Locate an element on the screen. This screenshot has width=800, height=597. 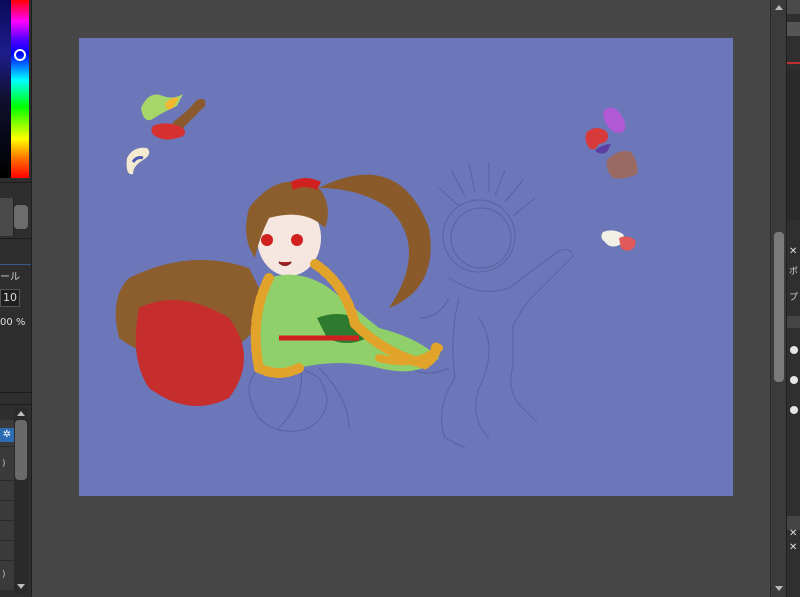
right-panel: ✕ ポ プ ✕ ✕ is located at coordinates (793, 298).